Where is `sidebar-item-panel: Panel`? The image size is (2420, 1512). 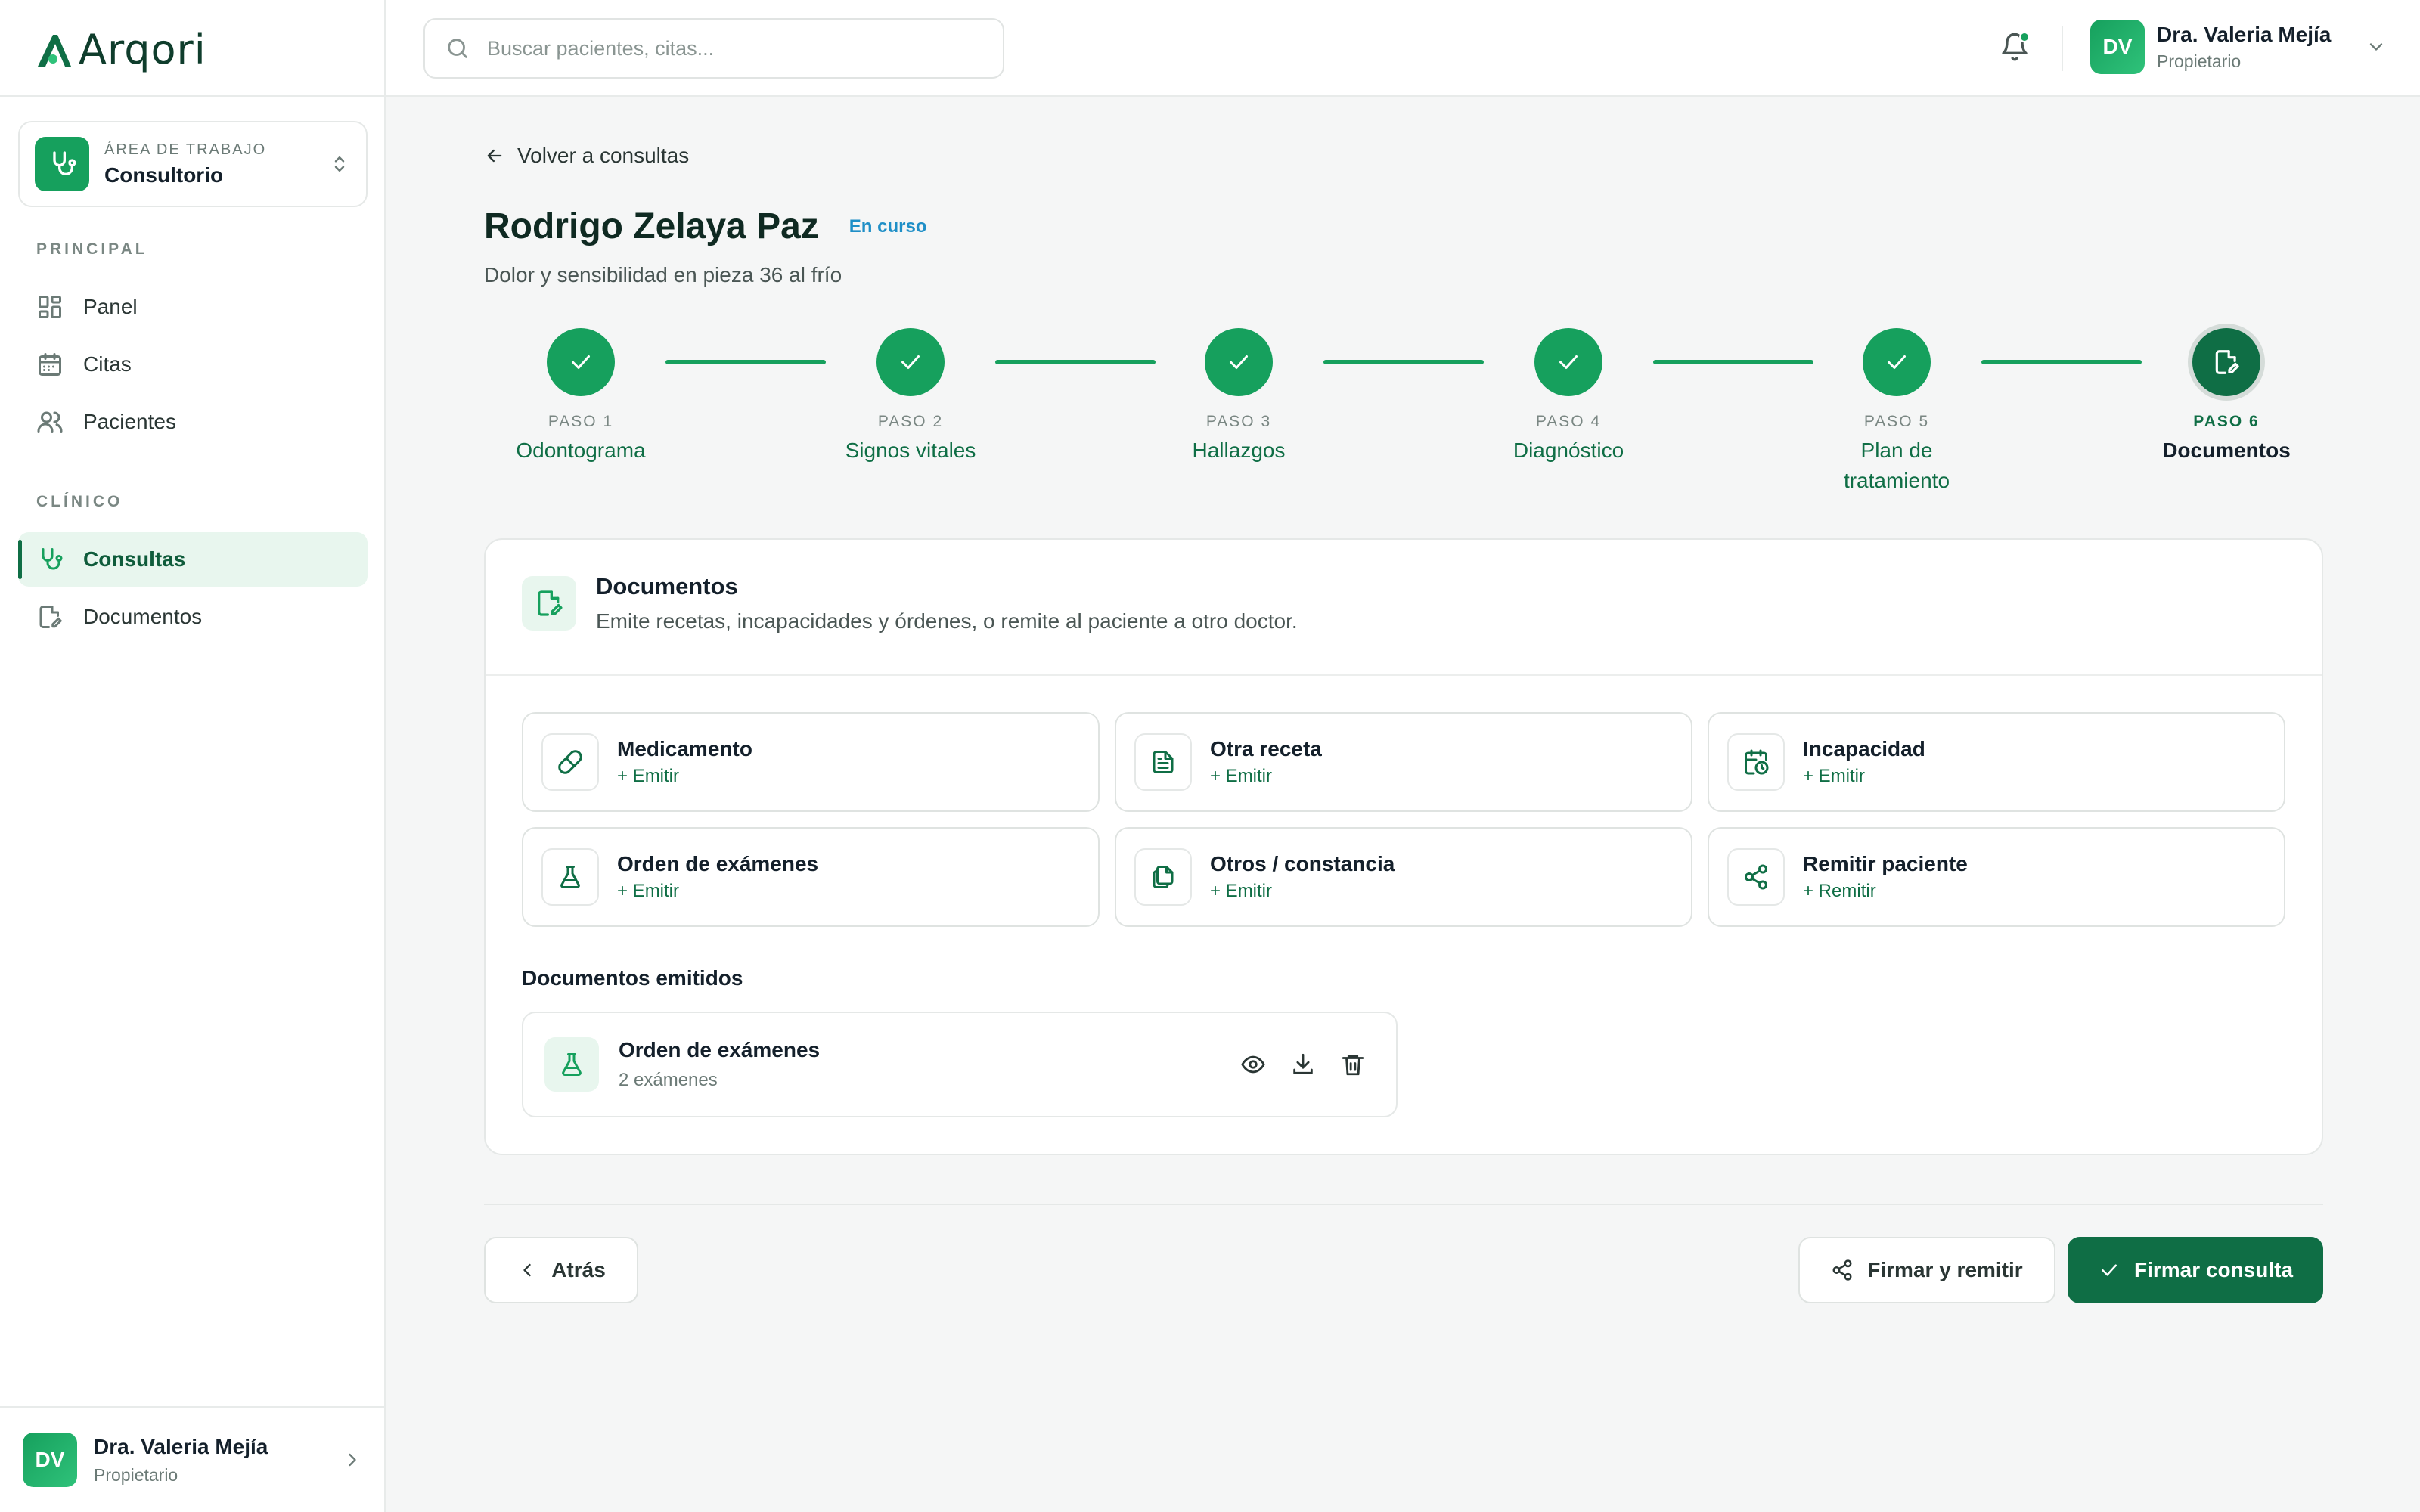
sidebar-item-panel: Panel is located at coordinates (193, 307).